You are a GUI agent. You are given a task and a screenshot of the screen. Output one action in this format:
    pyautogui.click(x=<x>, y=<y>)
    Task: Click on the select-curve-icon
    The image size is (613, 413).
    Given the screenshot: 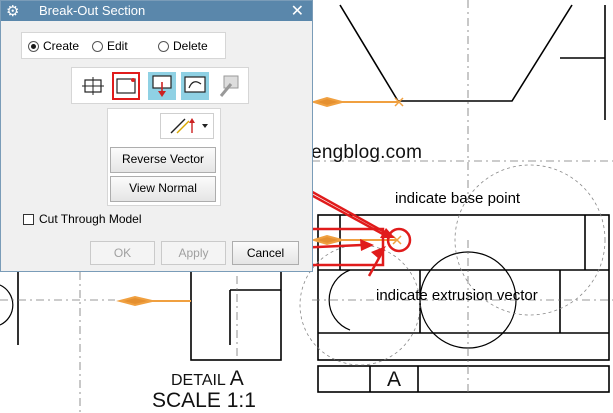 What is the action you would take?
    pyautogui.click(x=195, y=86)
    